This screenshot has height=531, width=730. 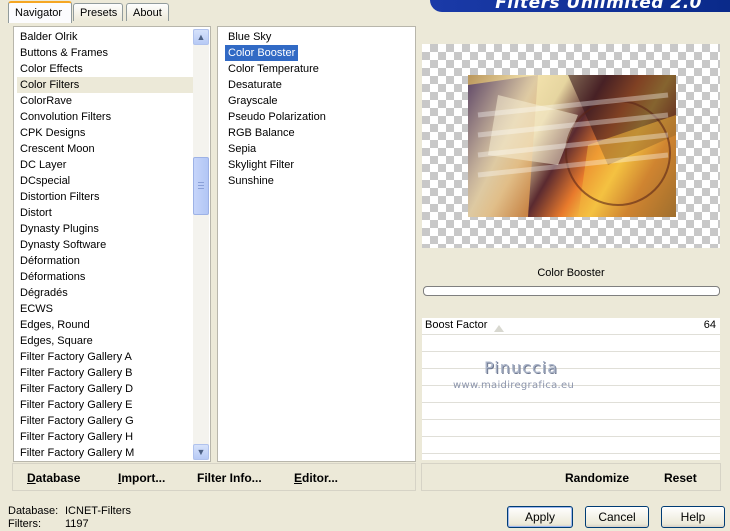 What do you see at coordinates (598, 6) in the screenshot?
I see `banner-title: Filters Unlimited 2.0` at bounding box center [598, 6].